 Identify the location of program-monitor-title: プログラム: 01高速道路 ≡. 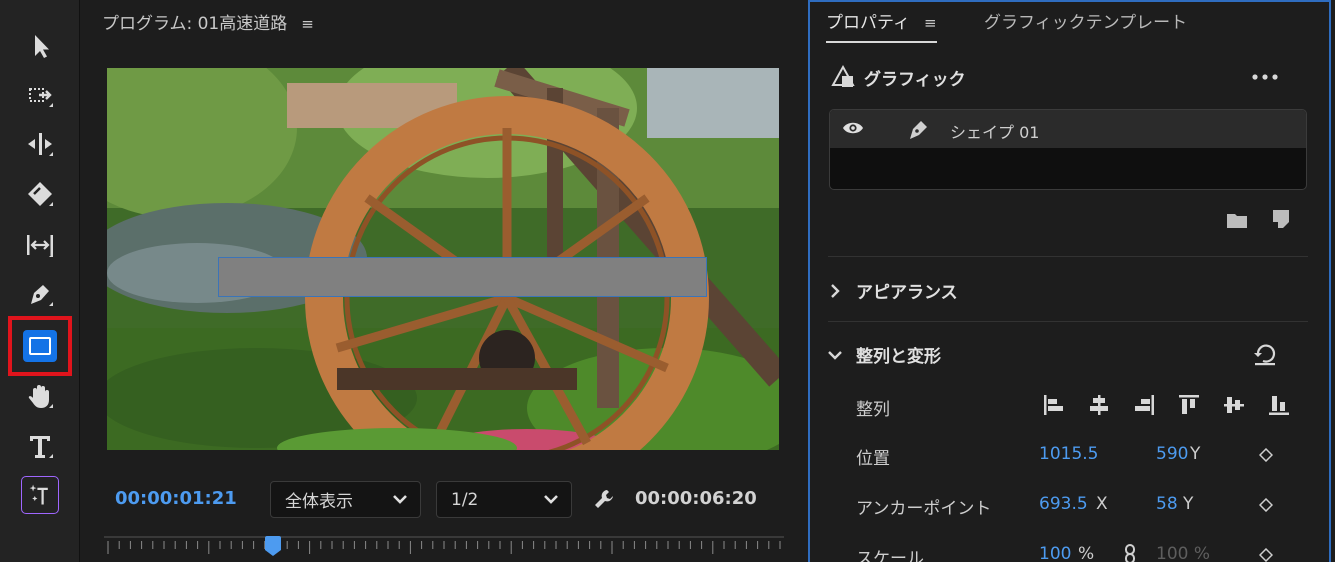
(208, 21).